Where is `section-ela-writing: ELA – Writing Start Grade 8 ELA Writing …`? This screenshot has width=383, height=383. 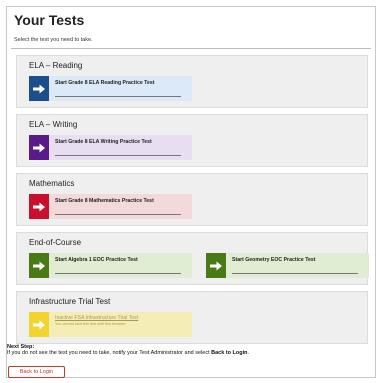 section-ela-writing: ELA – Writing Start Grade 8 ELA Writing … is located at coordinates (192, 140).